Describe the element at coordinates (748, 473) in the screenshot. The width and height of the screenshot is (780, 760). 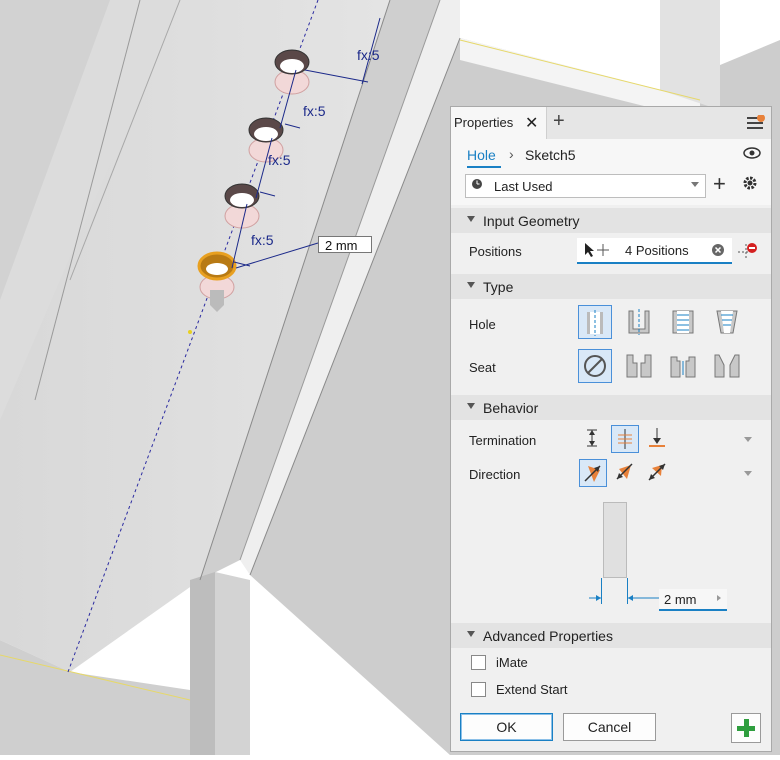
I see `direction-expand-icon` at that location.